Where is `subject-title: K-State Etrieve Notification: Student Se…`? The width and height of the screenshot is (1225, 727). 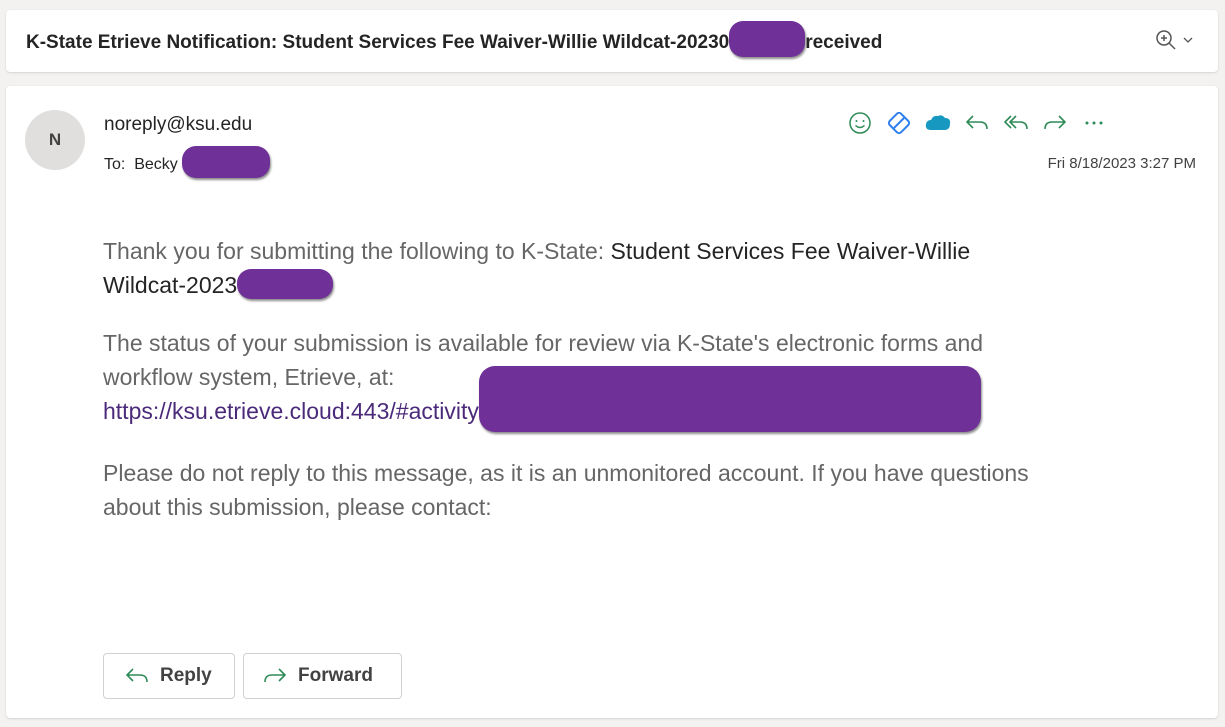
subject-title: K-State Etrieve Notification: Student Se… is located at coordinates (454, 39).